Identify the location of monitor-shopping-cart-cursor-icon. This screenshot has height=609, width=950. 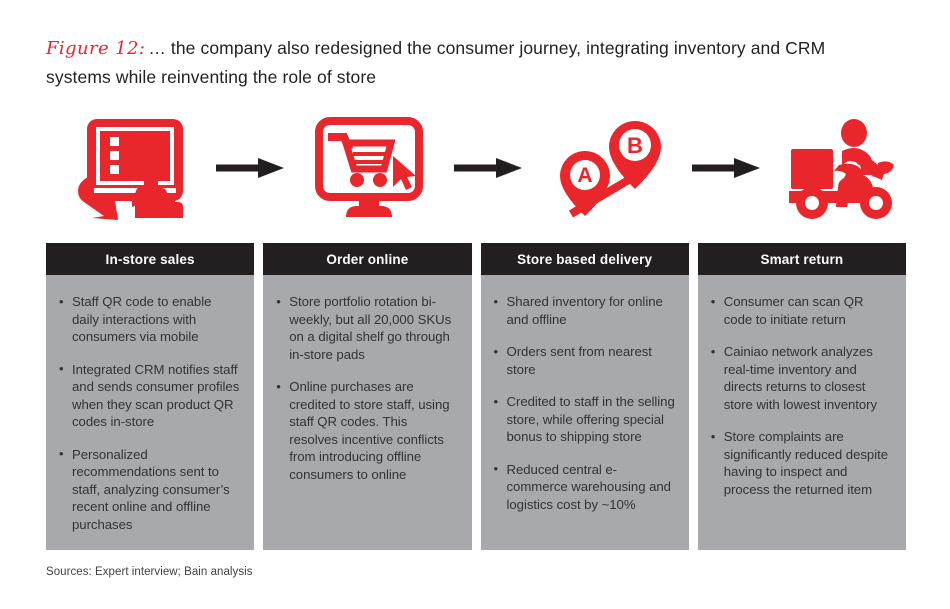
(369, 168).